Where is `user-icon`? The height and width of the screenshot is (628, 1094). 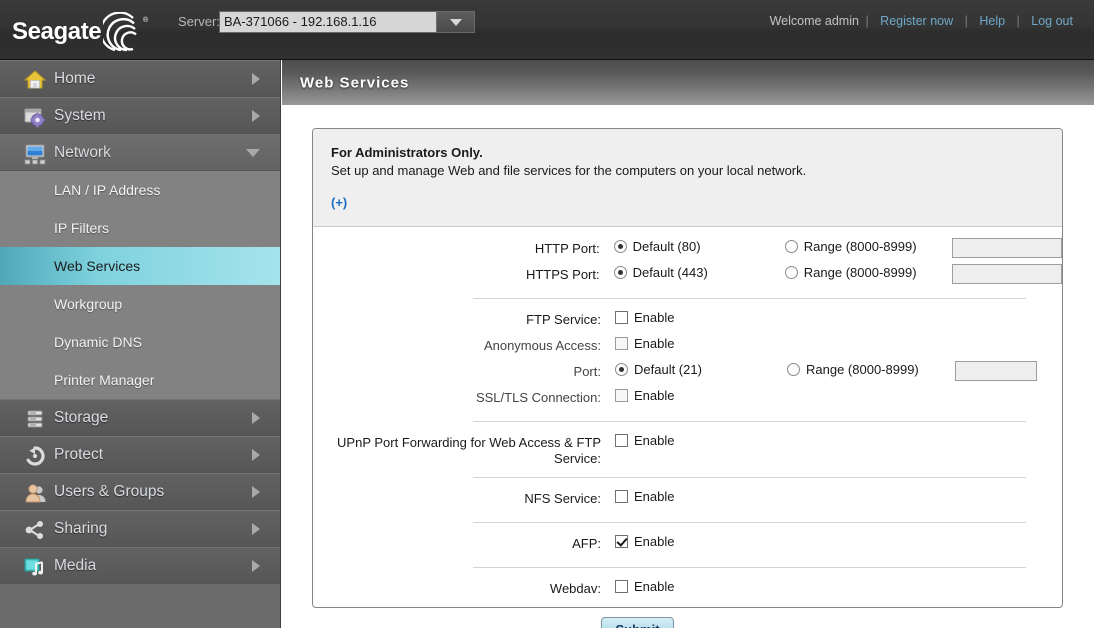
user-icon is located at coordinates (35, 492).